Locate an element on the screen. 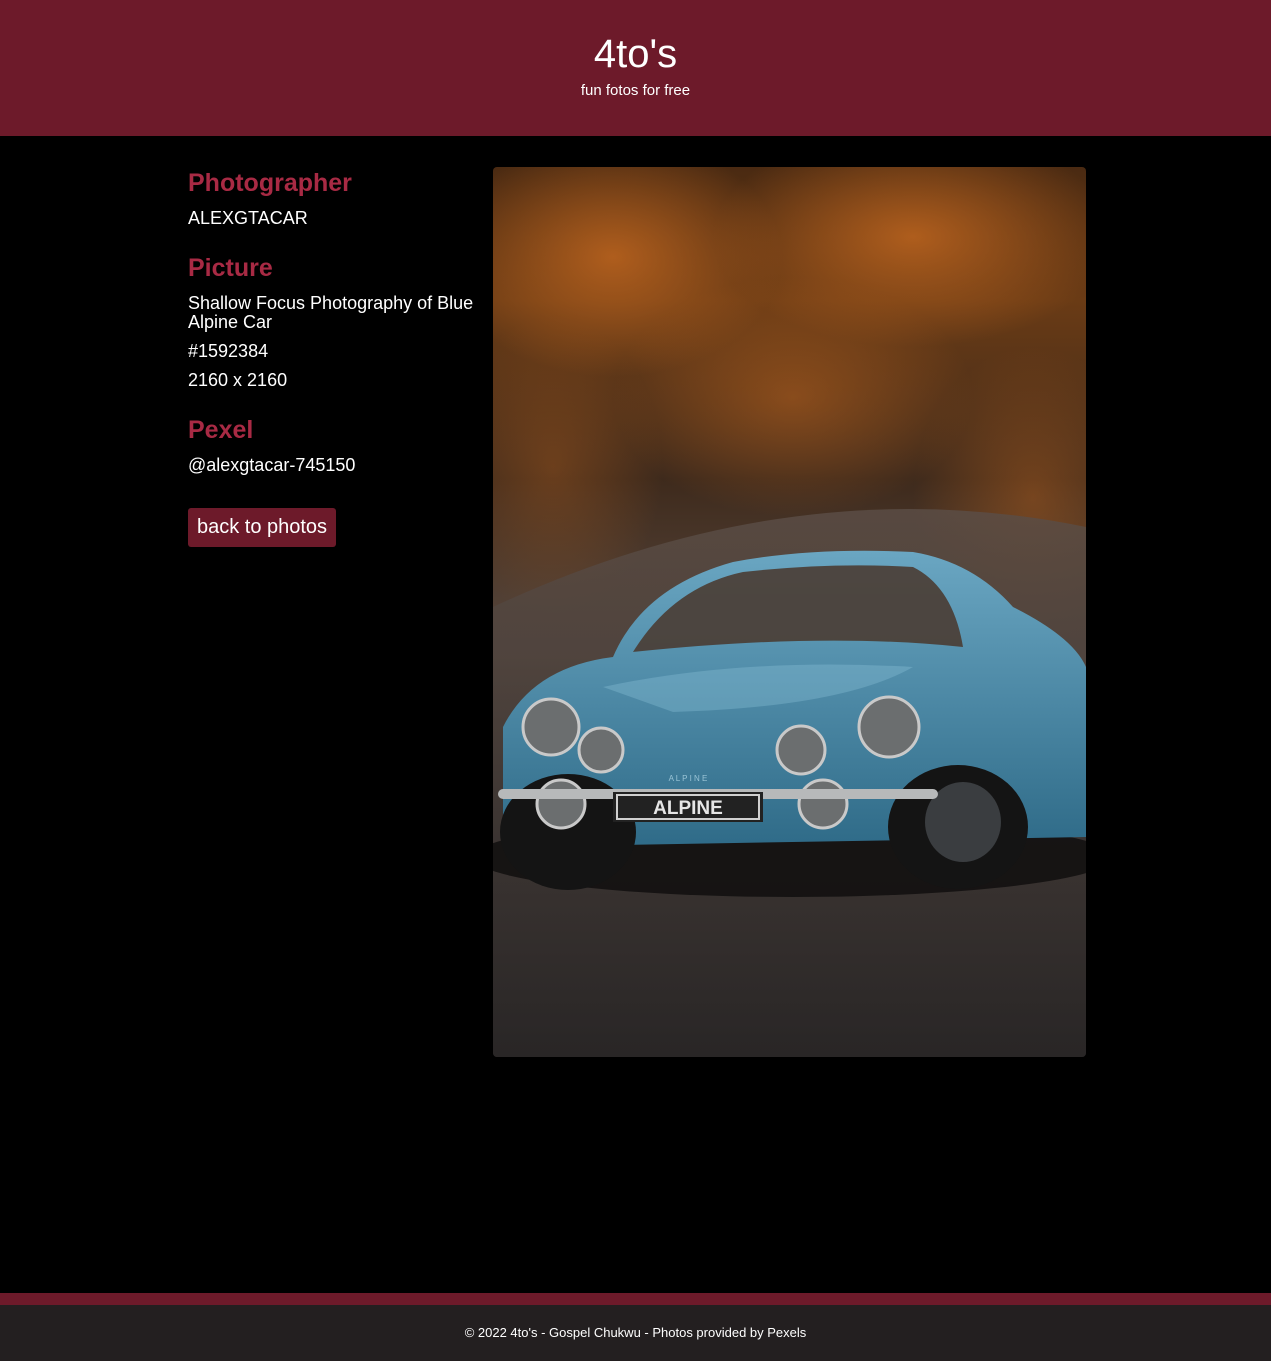 The height and width of the screenshot is (1361, 1271). pexel-heading: Pexel is located at coordinates (221, 430).